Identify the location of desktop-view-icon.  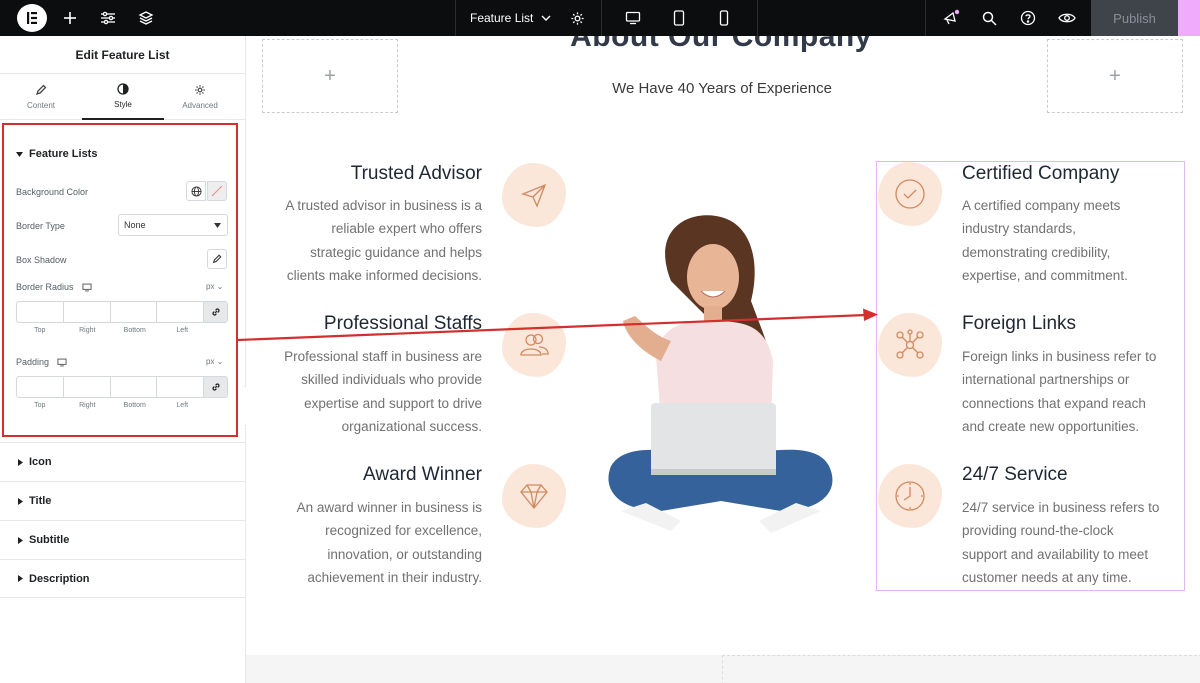
(633, 18).